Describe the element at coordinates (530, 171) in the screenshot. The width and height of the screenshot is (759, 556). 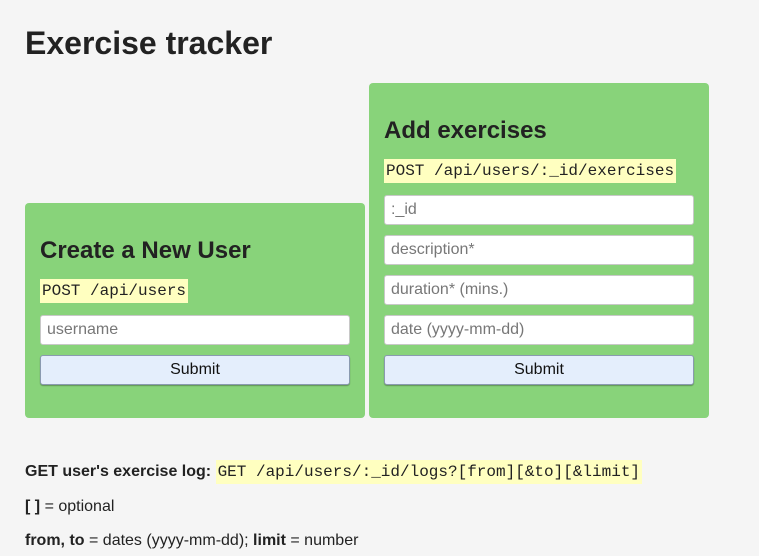
I see `add-exercises-endpoint: POST /api/users/:_id/exercises` at that location.